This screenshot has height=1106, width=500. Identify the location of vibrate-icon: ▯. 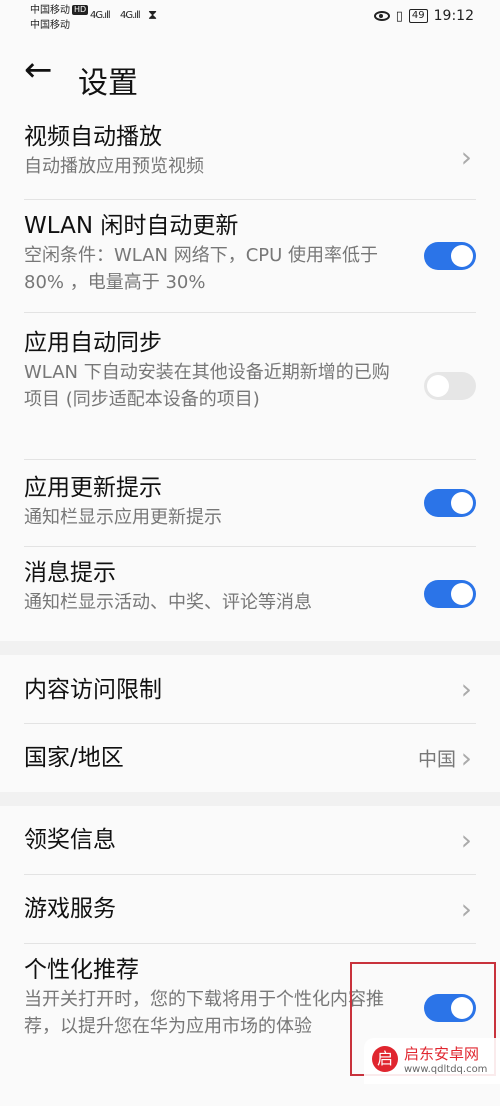
(399, 16).